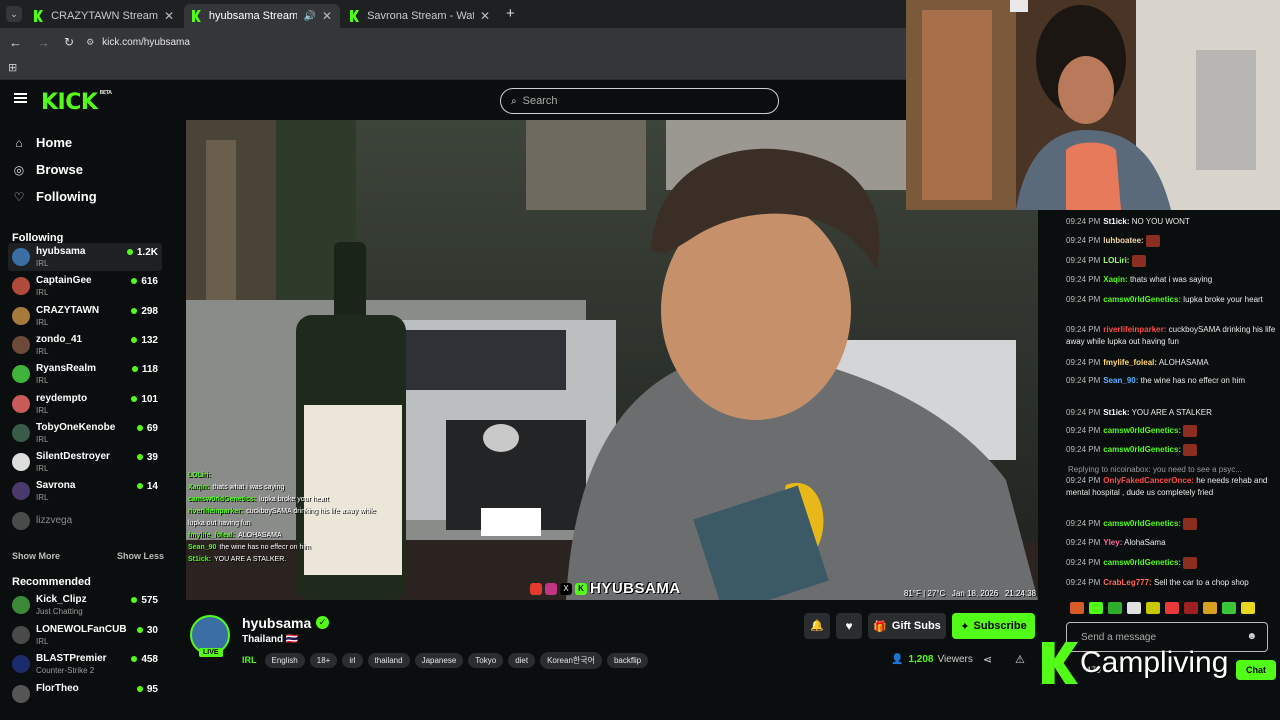 The image size is (1280, 720). What do you see at coordinates (249, 660) in the screenshot?
I see `category-link: IRL` at bounding box center [249, 660].